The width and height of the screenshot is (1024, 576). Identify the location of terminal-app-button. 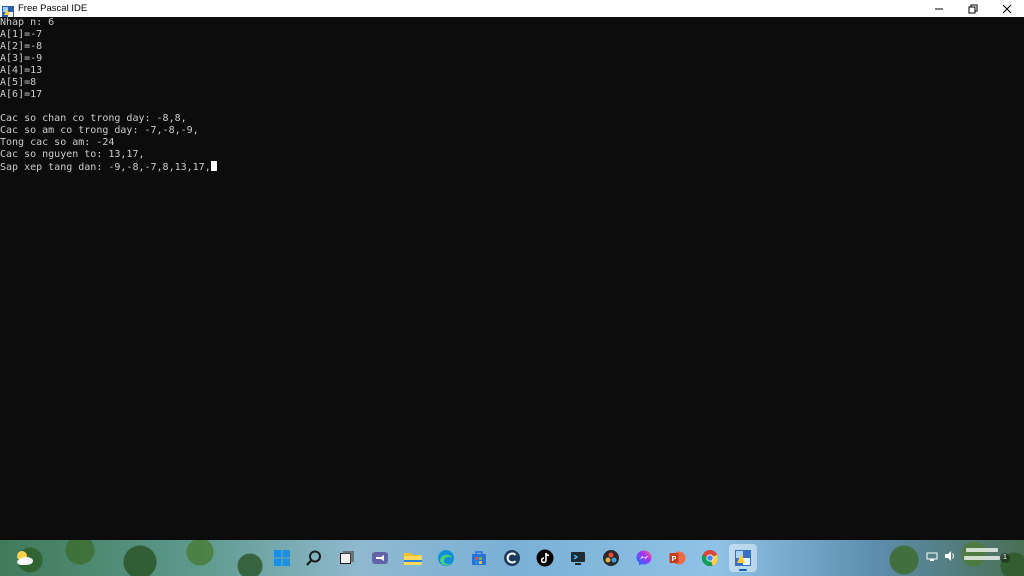
(578, 558).